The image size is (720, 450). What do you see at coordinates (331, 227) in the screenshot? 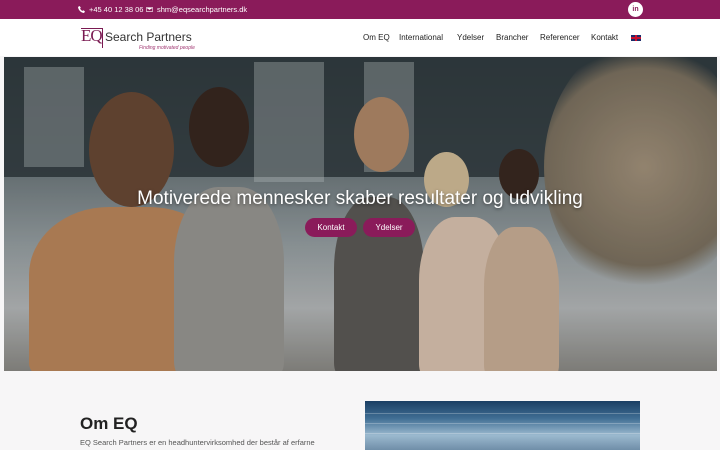
I see `hero-kontakt-button: Kontakt` at bounding box center [331, 227].